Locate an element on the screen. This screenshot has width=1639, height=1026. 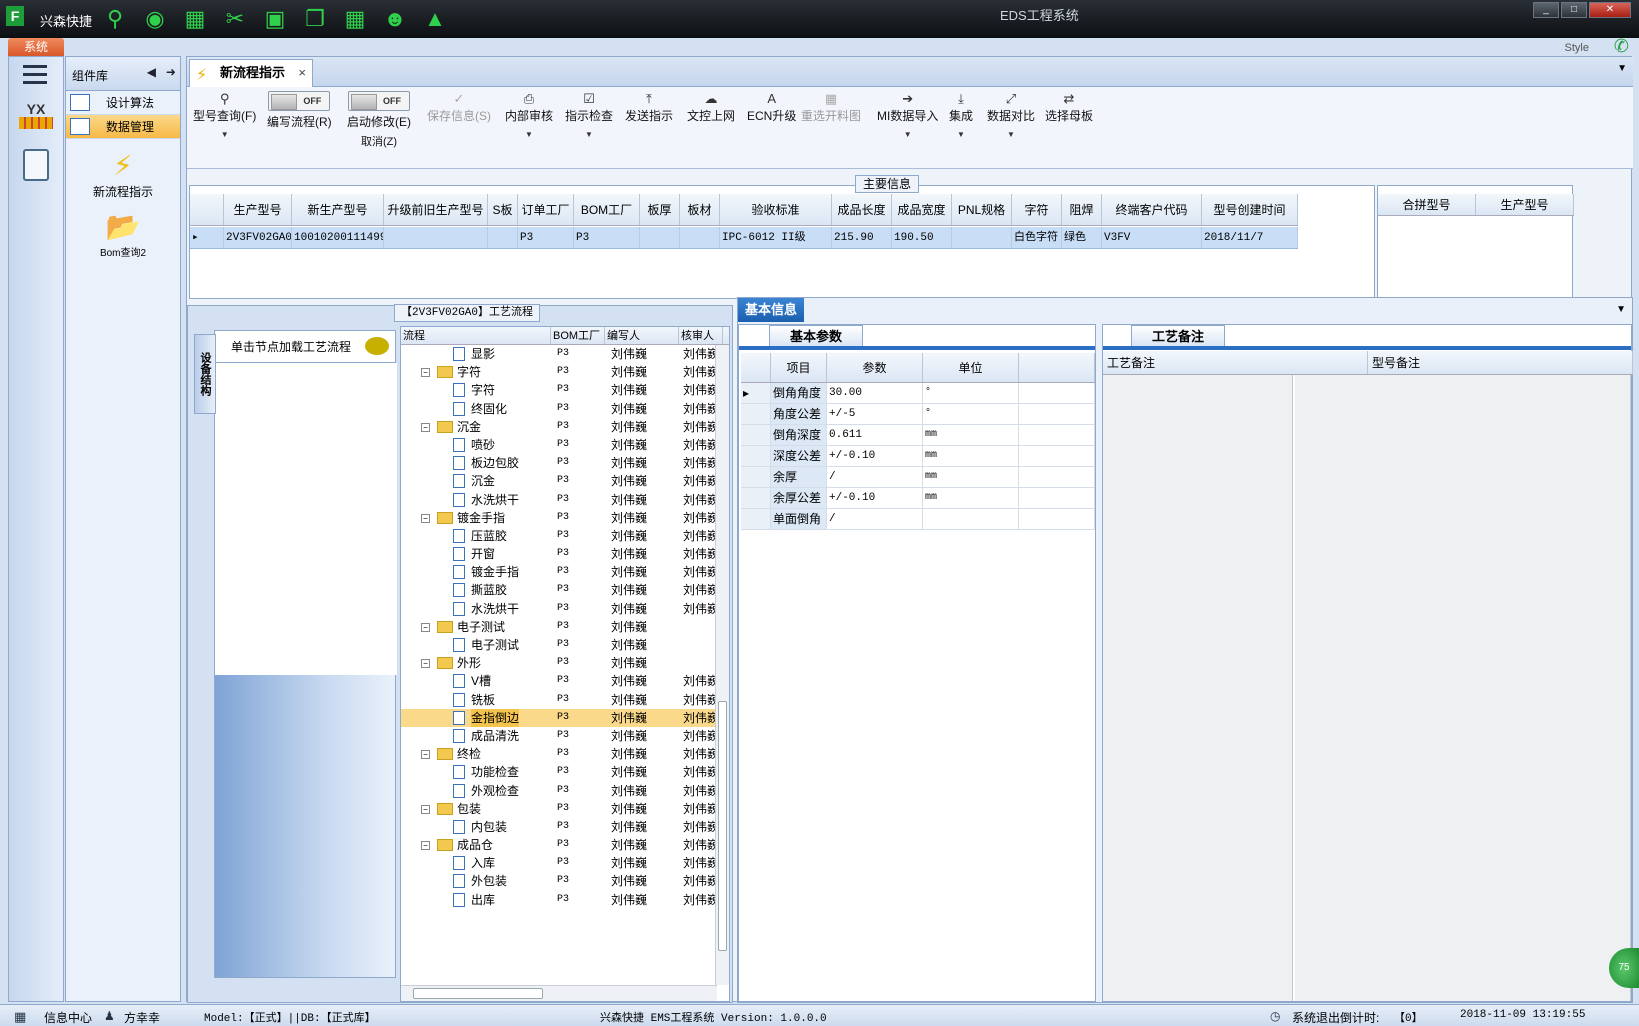
param-row: 倒角深度 0.611 mm is located at coordinates (918, 435).